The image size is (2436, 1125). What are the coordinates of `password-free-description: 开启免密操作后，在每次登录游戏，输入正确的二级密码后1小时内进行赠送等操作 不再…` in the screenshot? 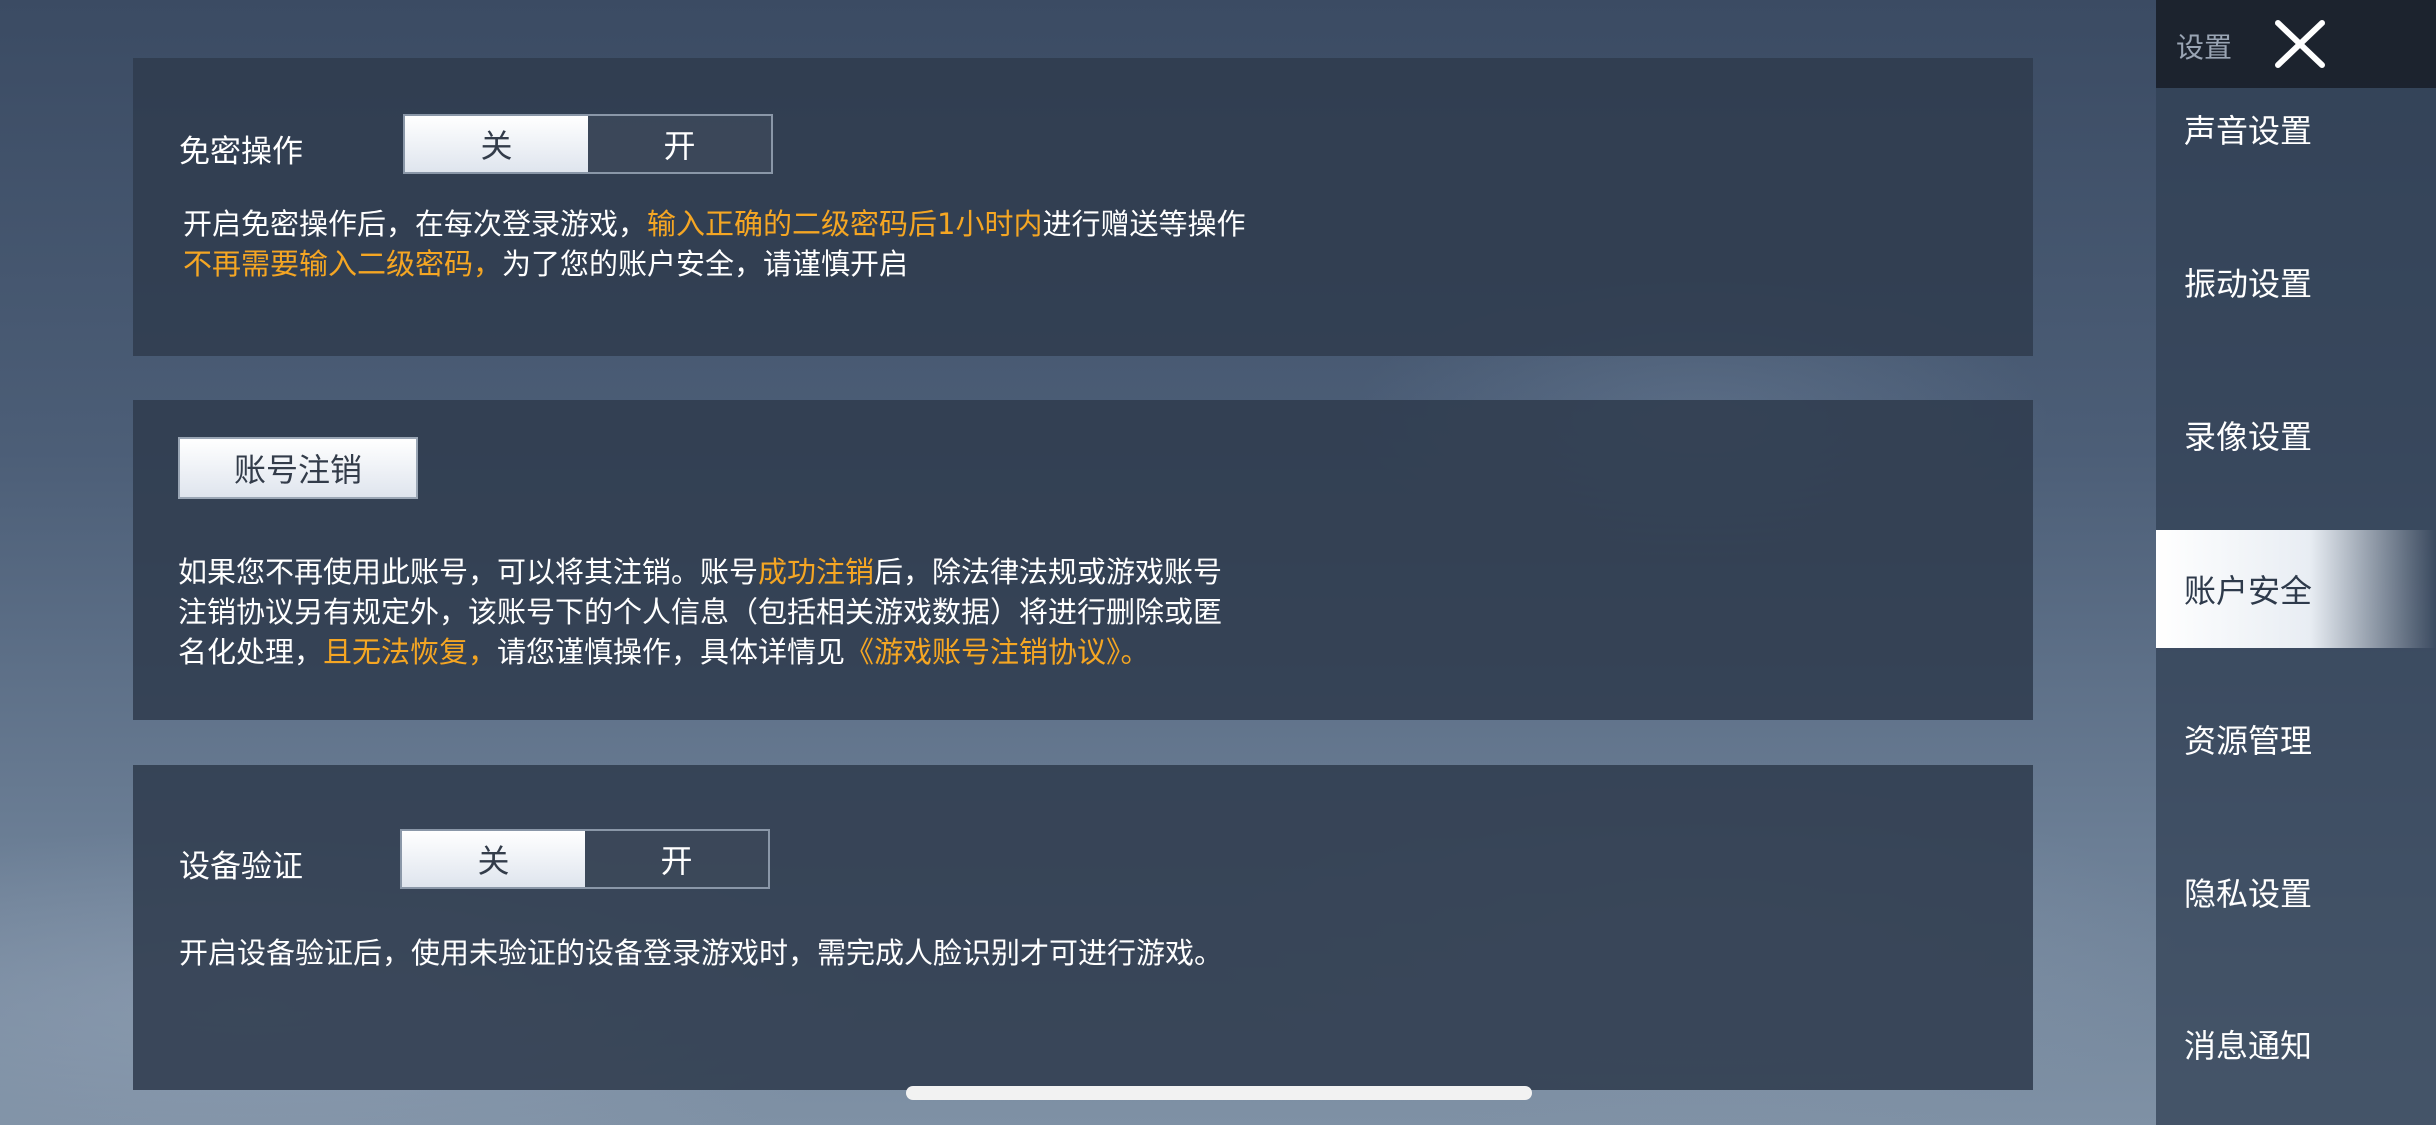 It's located at (714, 244).